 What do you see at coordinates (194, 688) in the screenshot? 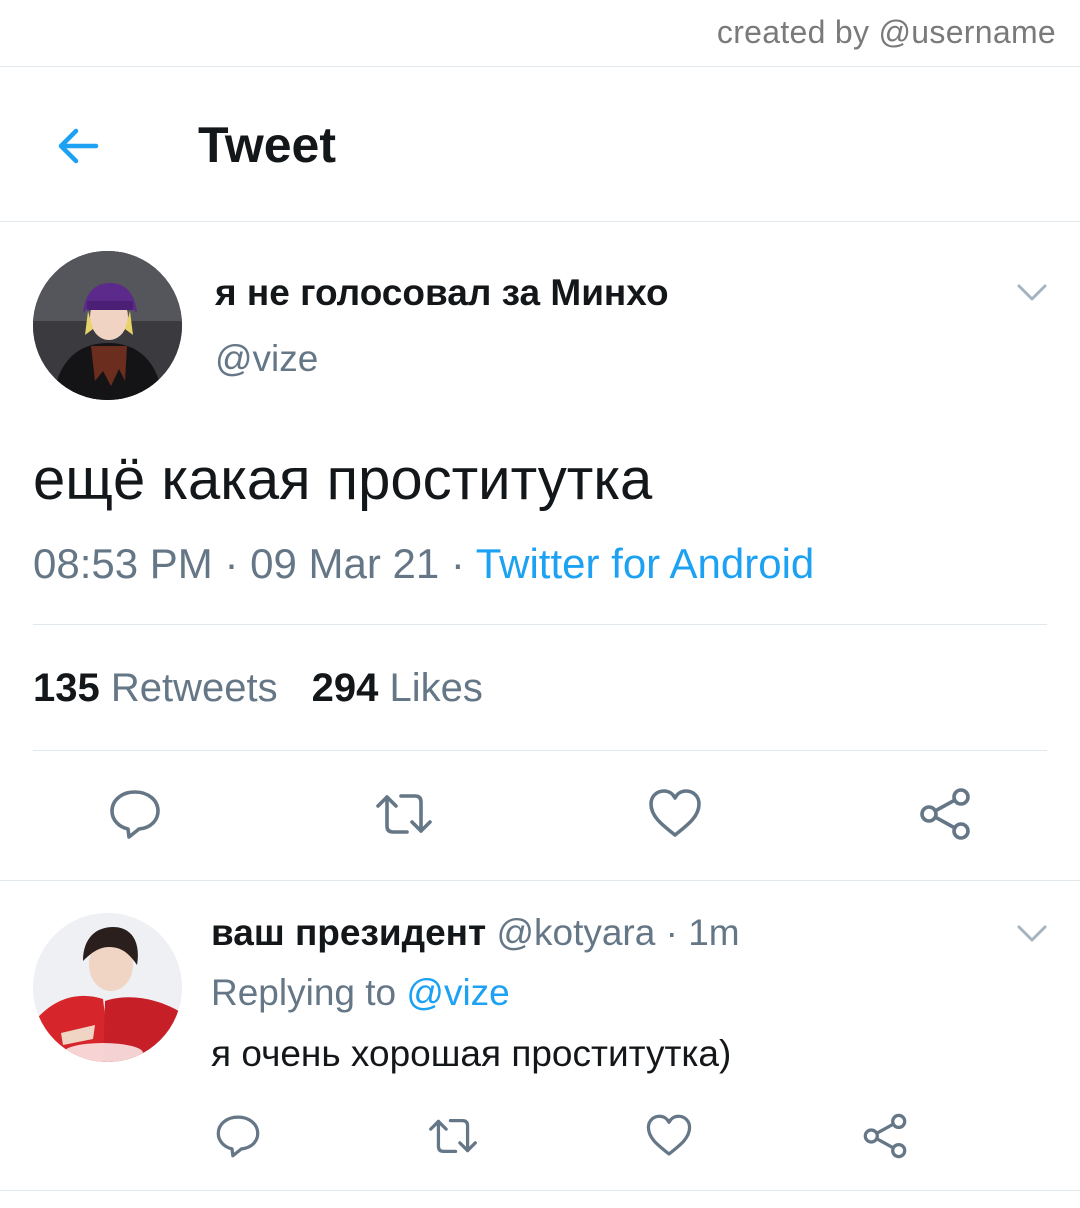
I see `retweets-label: Retweets` at bounding box center [194, 688].